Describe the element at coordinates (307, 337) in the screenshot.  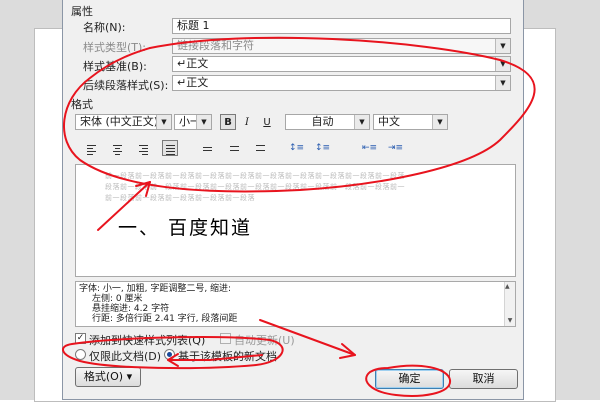
I see `annotation-arrow-to-options` at that location.